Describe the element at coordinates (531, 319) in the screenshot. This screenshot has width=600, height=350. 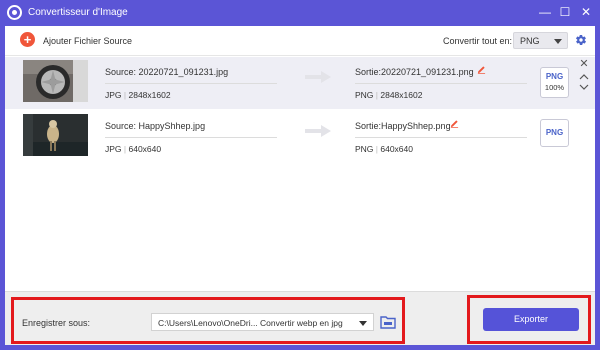
I see `export-button: Exporter` at that location.